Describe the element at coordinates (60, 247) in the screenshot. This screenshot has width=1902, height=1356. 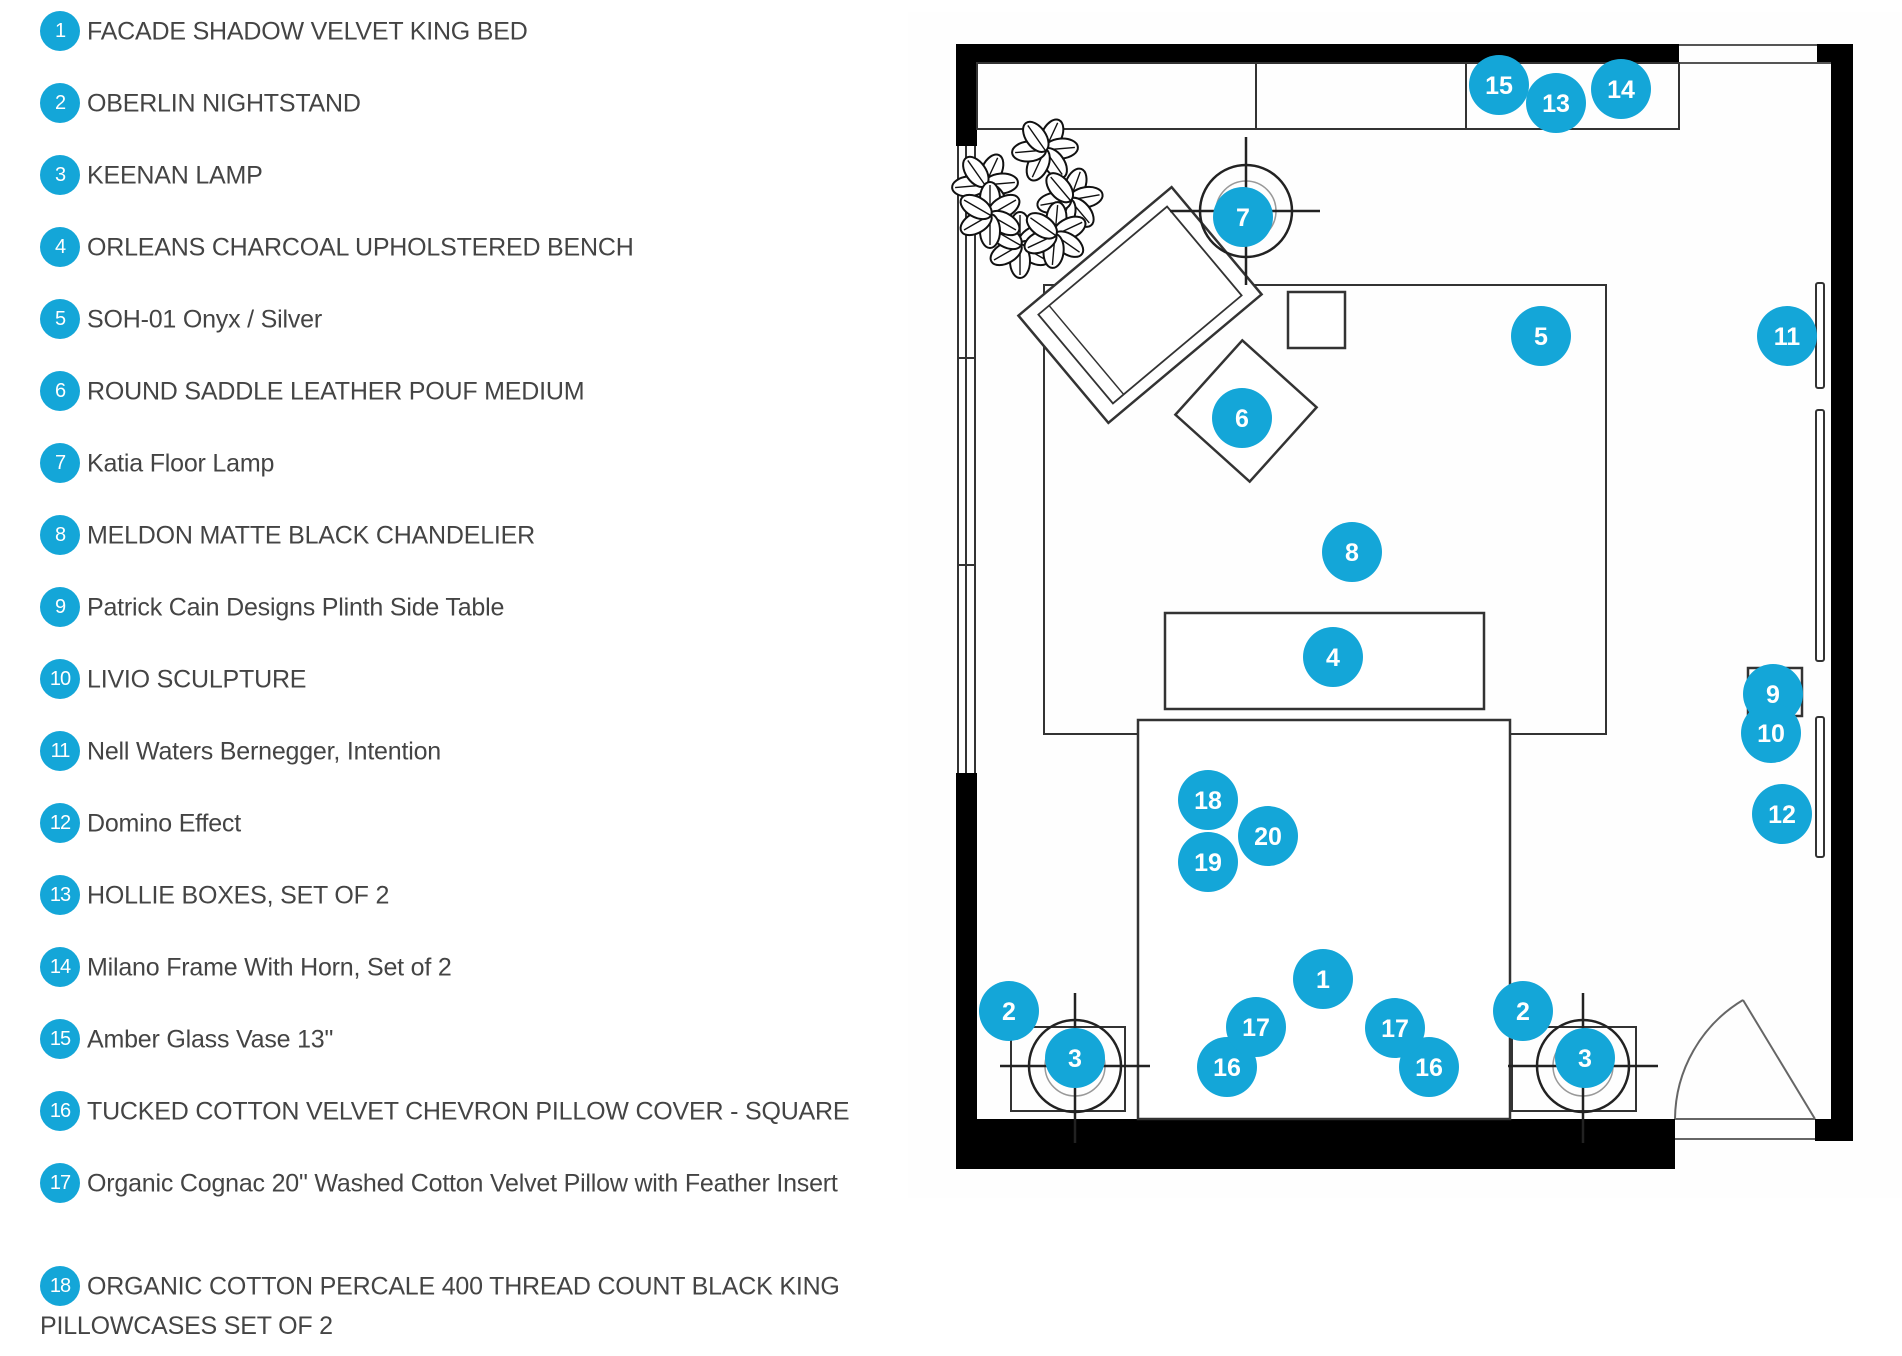
I see `number-badge: 4` at that location.